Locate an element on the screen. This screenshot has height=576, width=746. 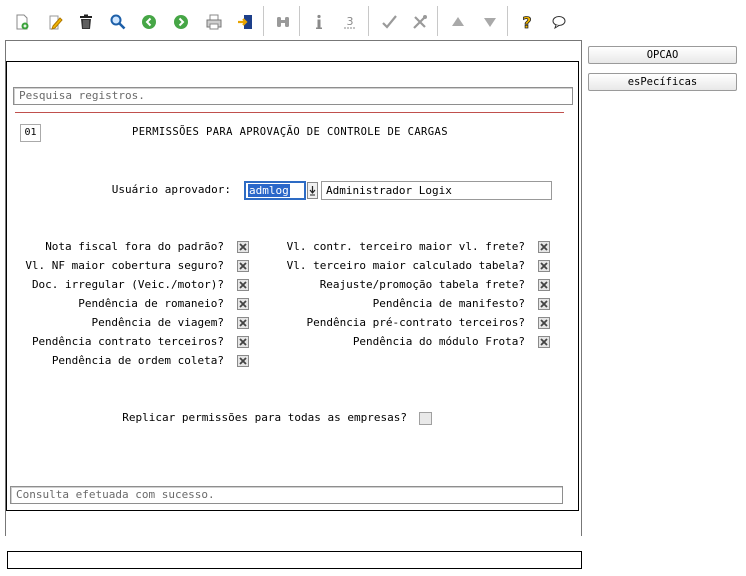
perm-check-ordem-coleta is located at coordinates (243, 361).